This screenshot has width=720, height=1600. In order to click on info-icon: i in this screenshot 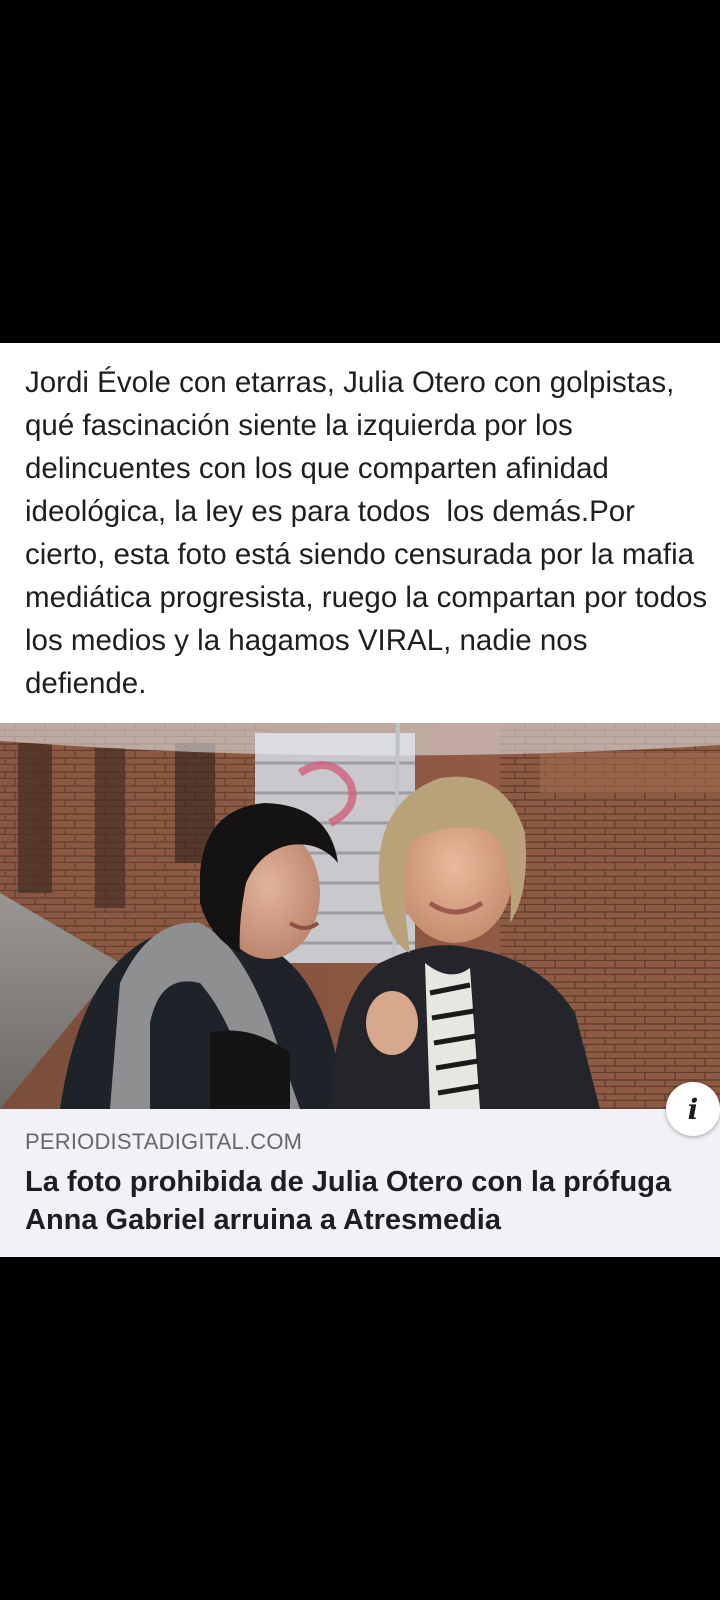, I will do `click(693, 1109)`.